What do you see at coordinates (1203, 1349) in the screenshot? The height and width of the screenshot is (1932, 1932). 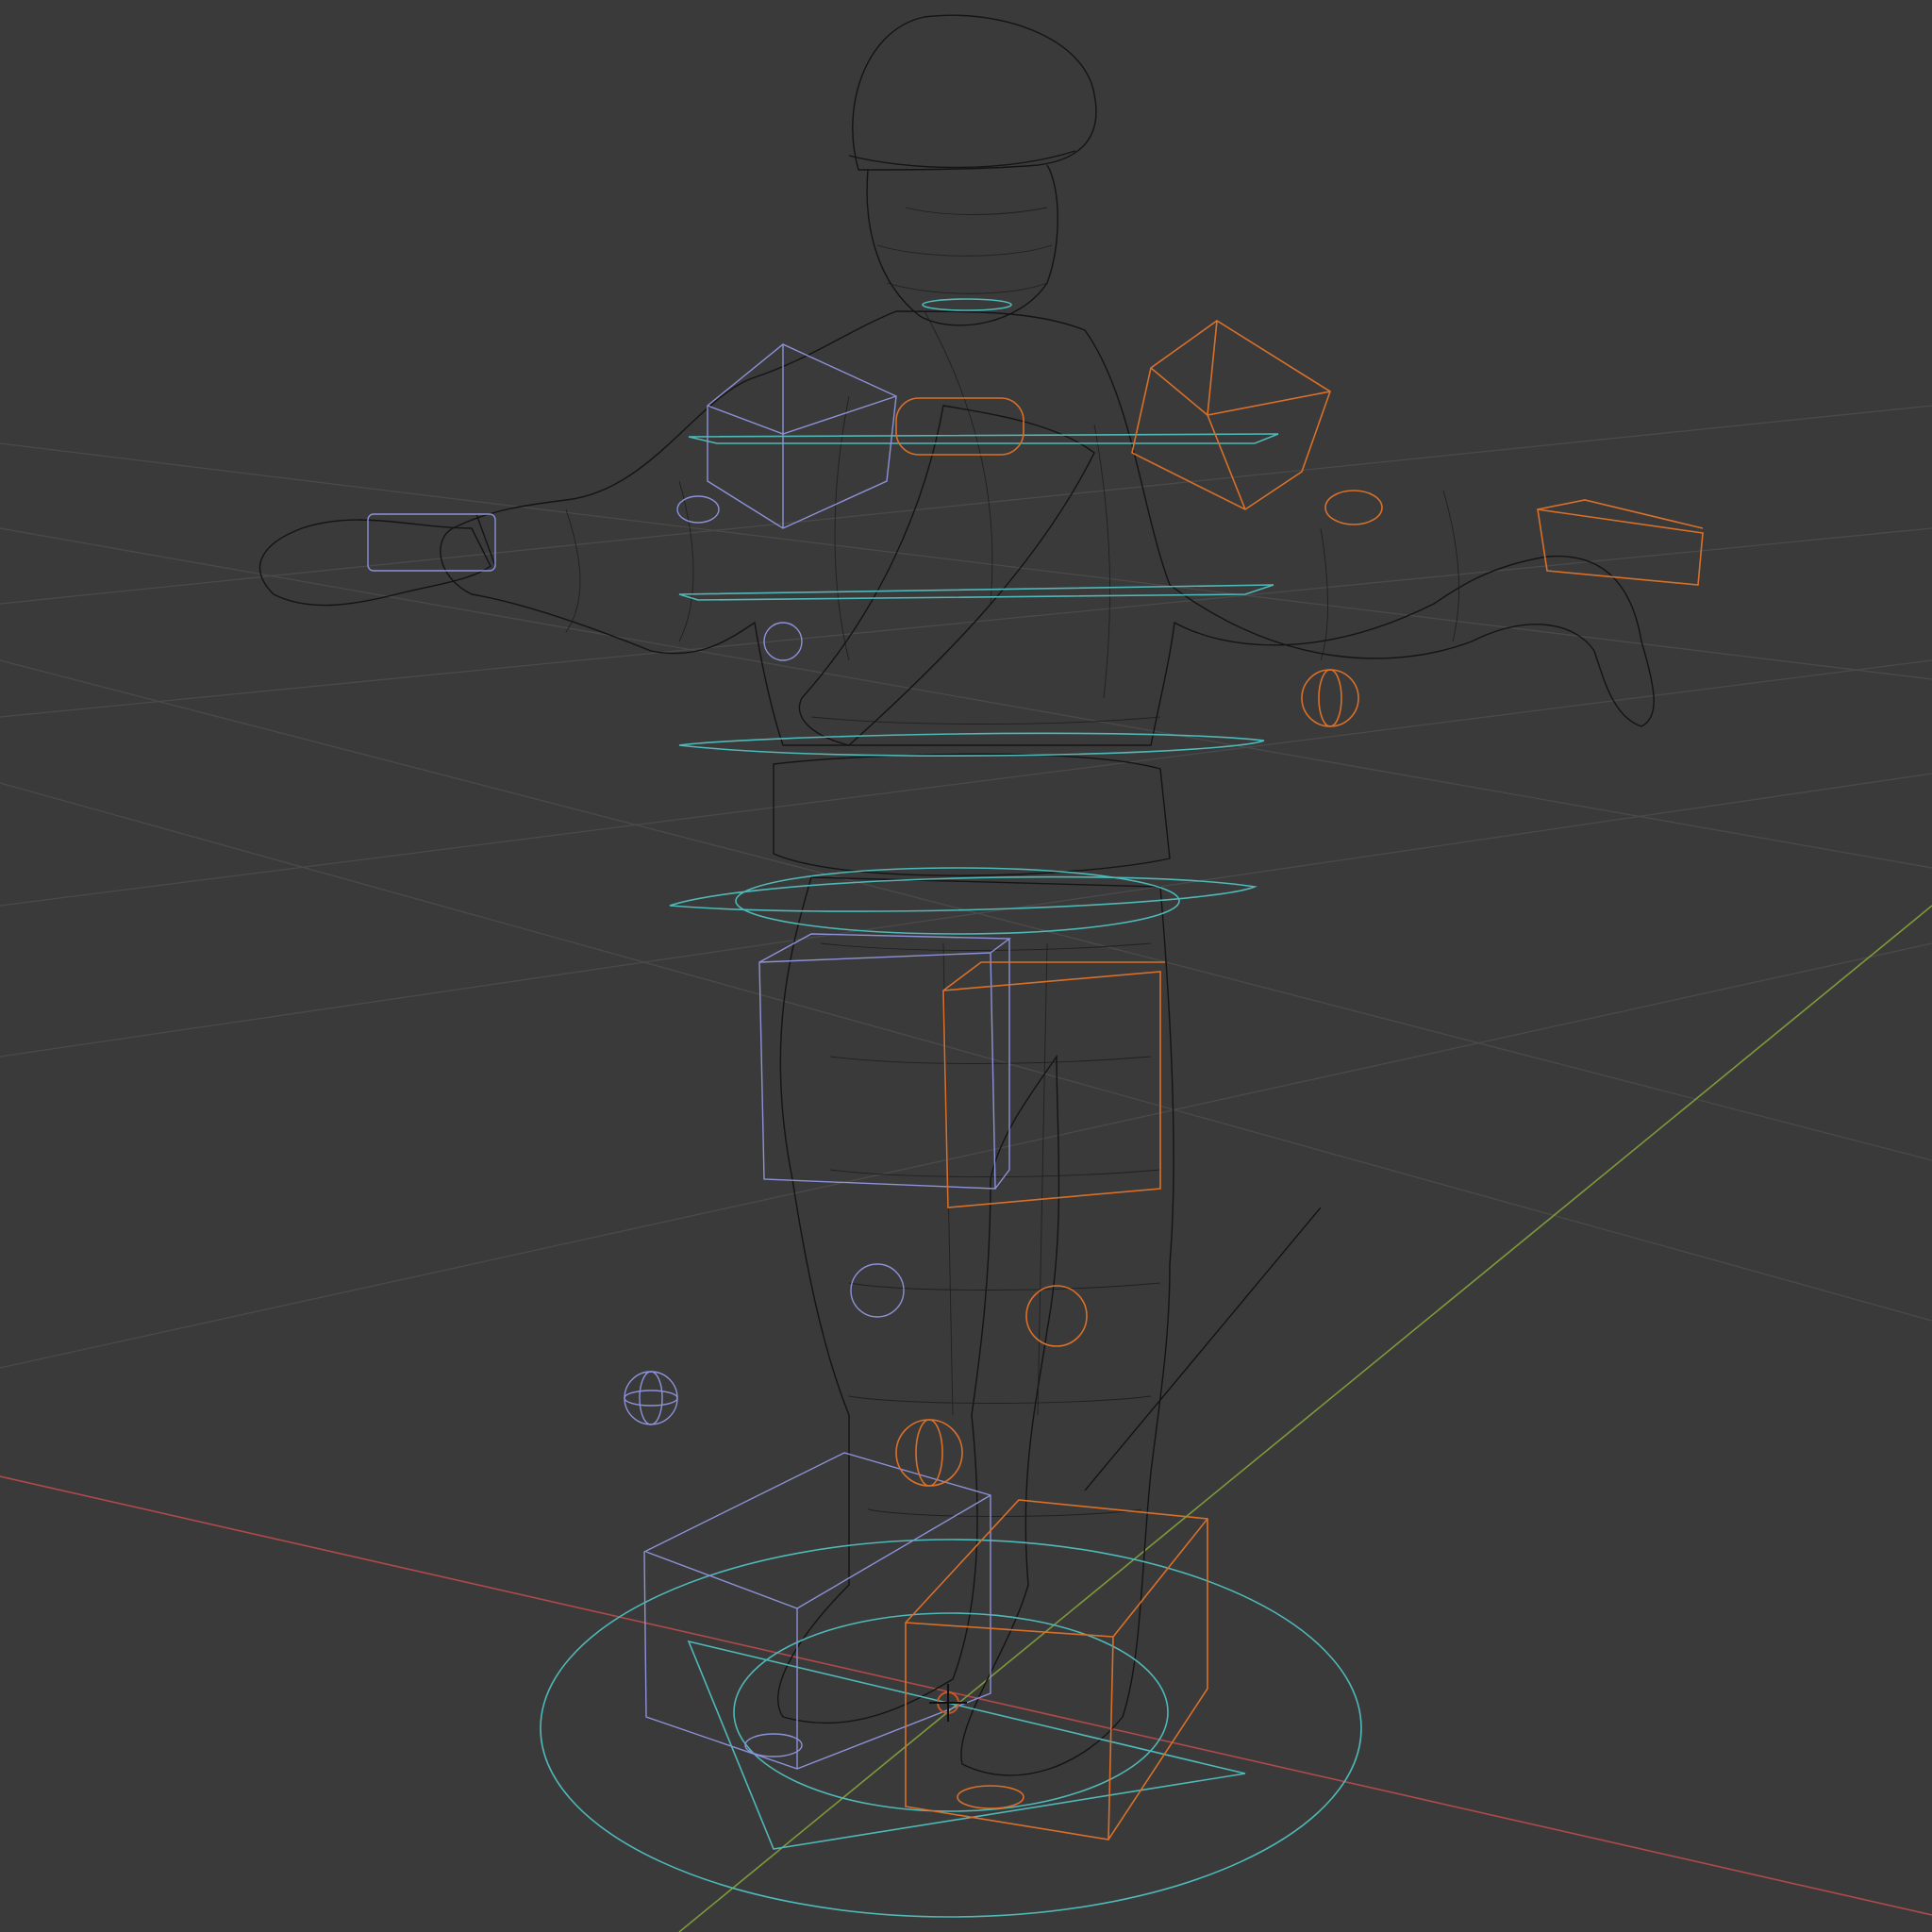 I see `light-direction-line` at bounding box center [1203, 1349].